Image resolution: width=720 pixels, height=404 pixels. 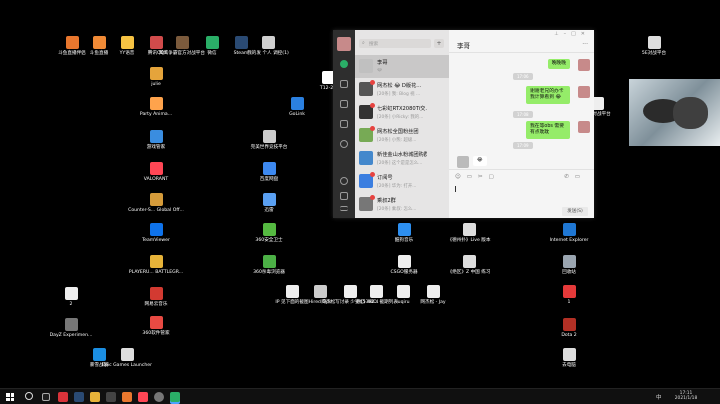 I want to click on voice-call-icon: ✆, so click(x=569, y=177).